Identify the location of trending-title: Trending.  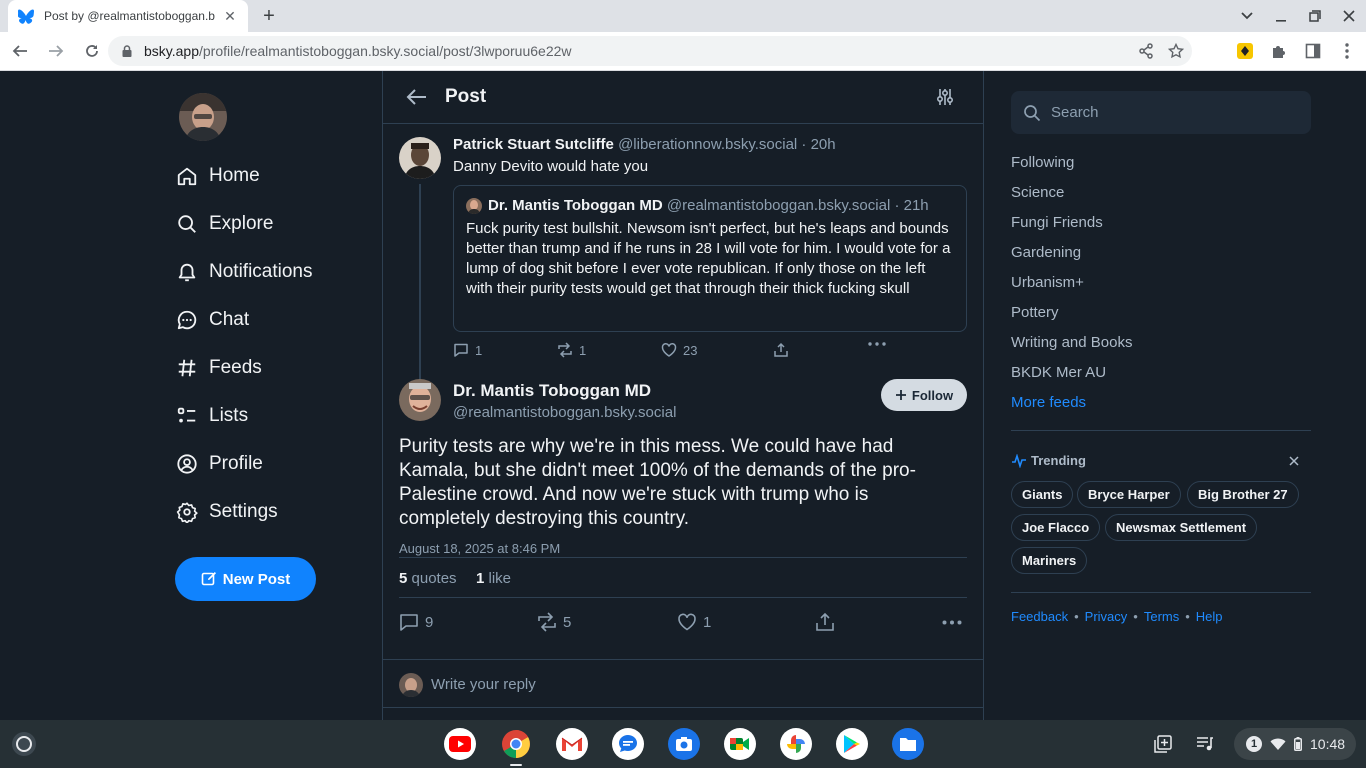
(1058, 460).